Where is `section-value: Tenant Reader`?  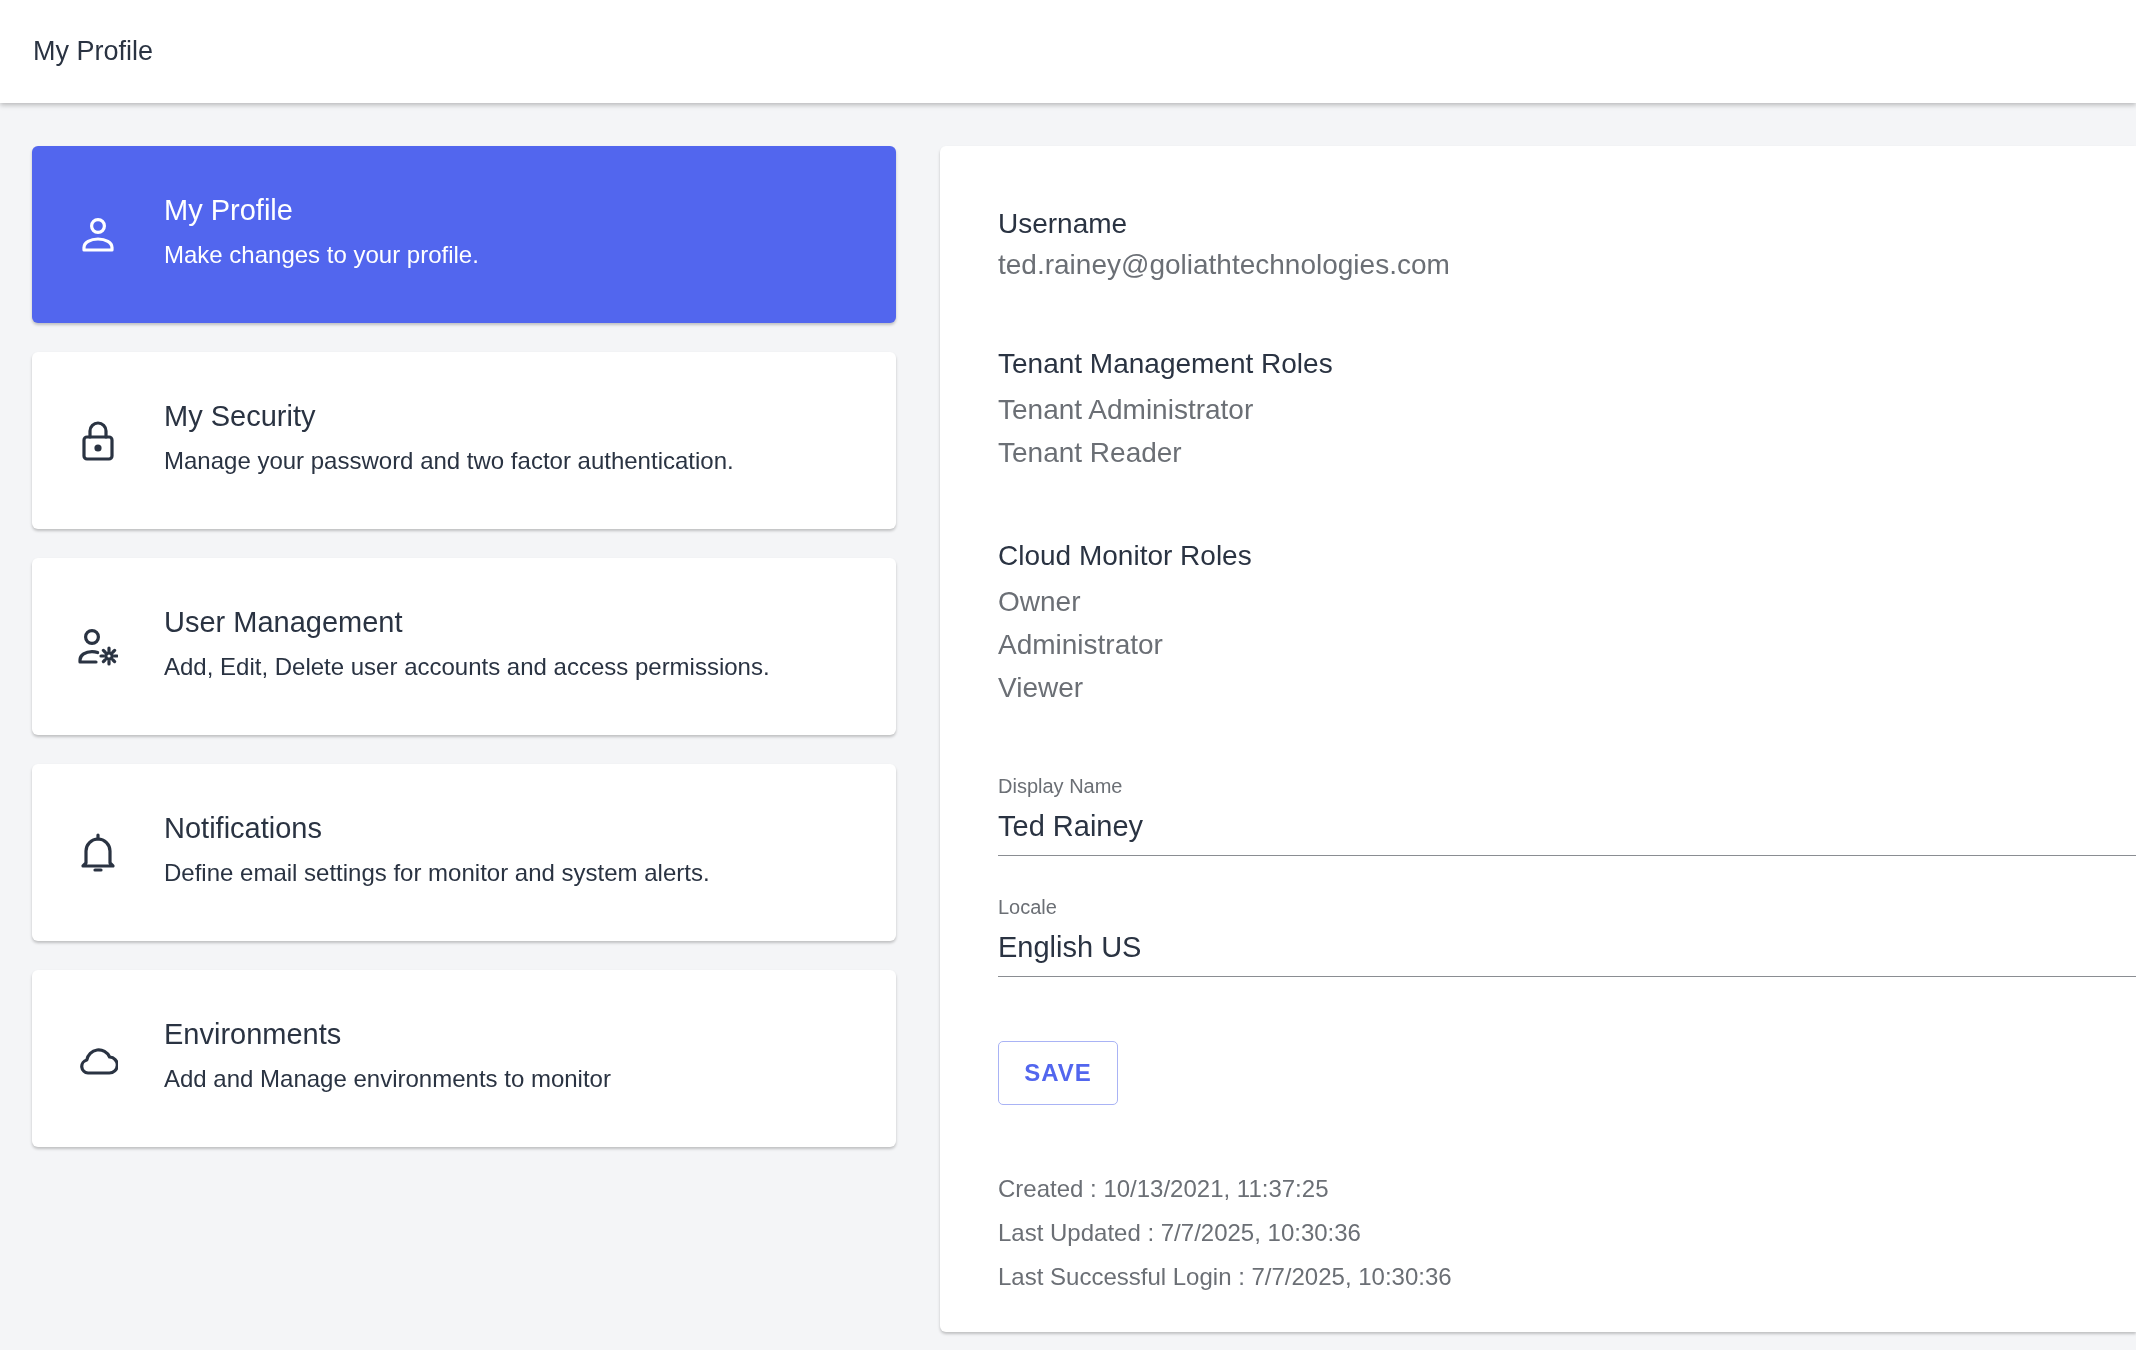 section-value: Tenant Reader is located at coordinates (1090, 453).